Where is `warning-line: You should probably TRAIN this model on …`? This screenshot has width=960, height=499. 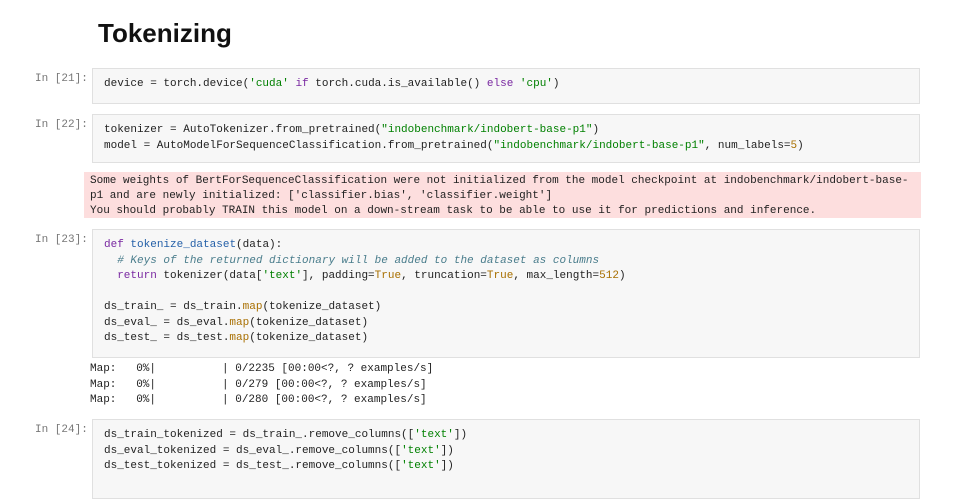 warning-line: You should probably TRAIN this model on … is located at coordinates (453, 211).